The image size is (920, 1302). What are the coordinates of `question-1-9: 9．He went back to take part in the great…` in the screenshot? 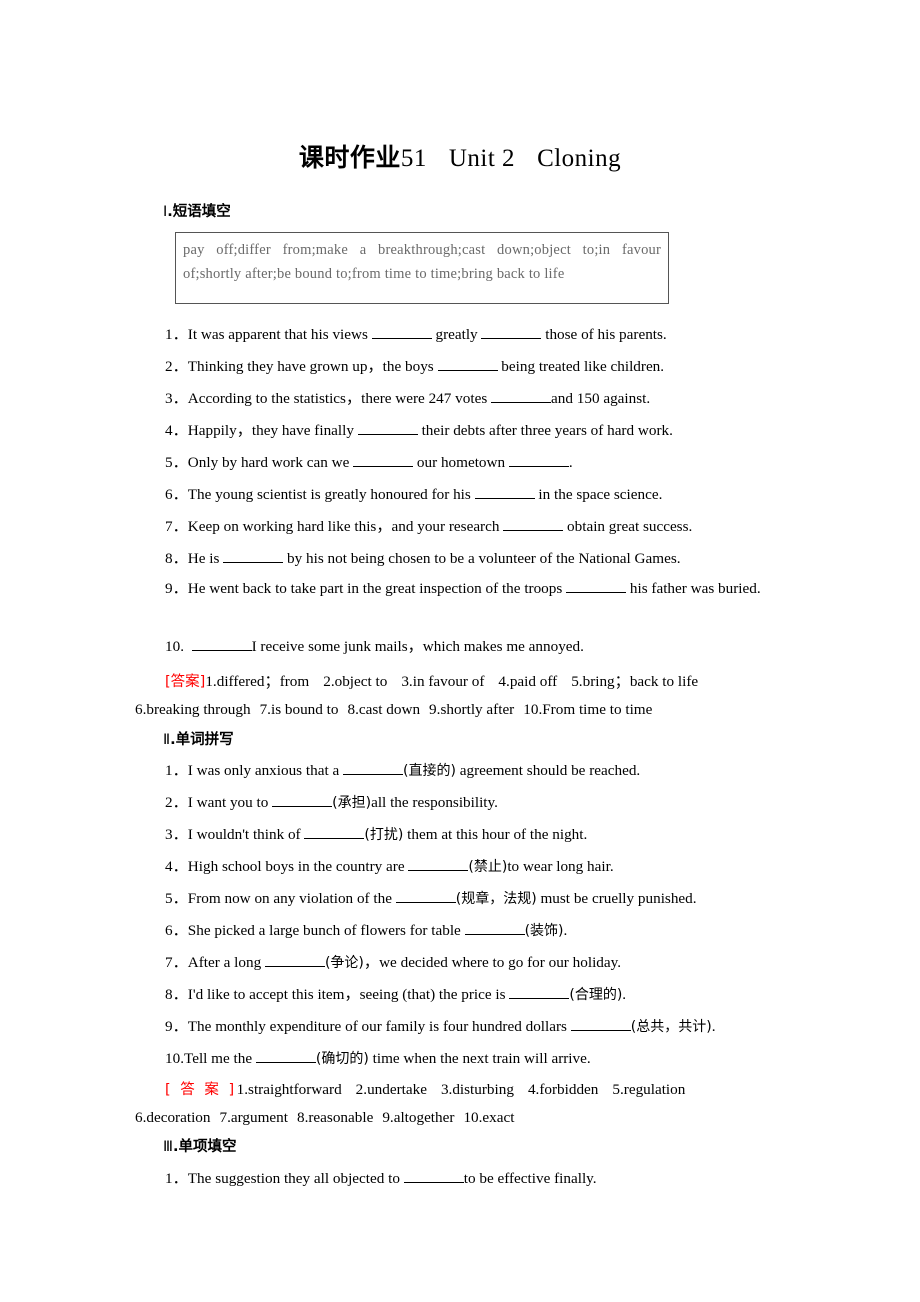 It's located at (462, 588).